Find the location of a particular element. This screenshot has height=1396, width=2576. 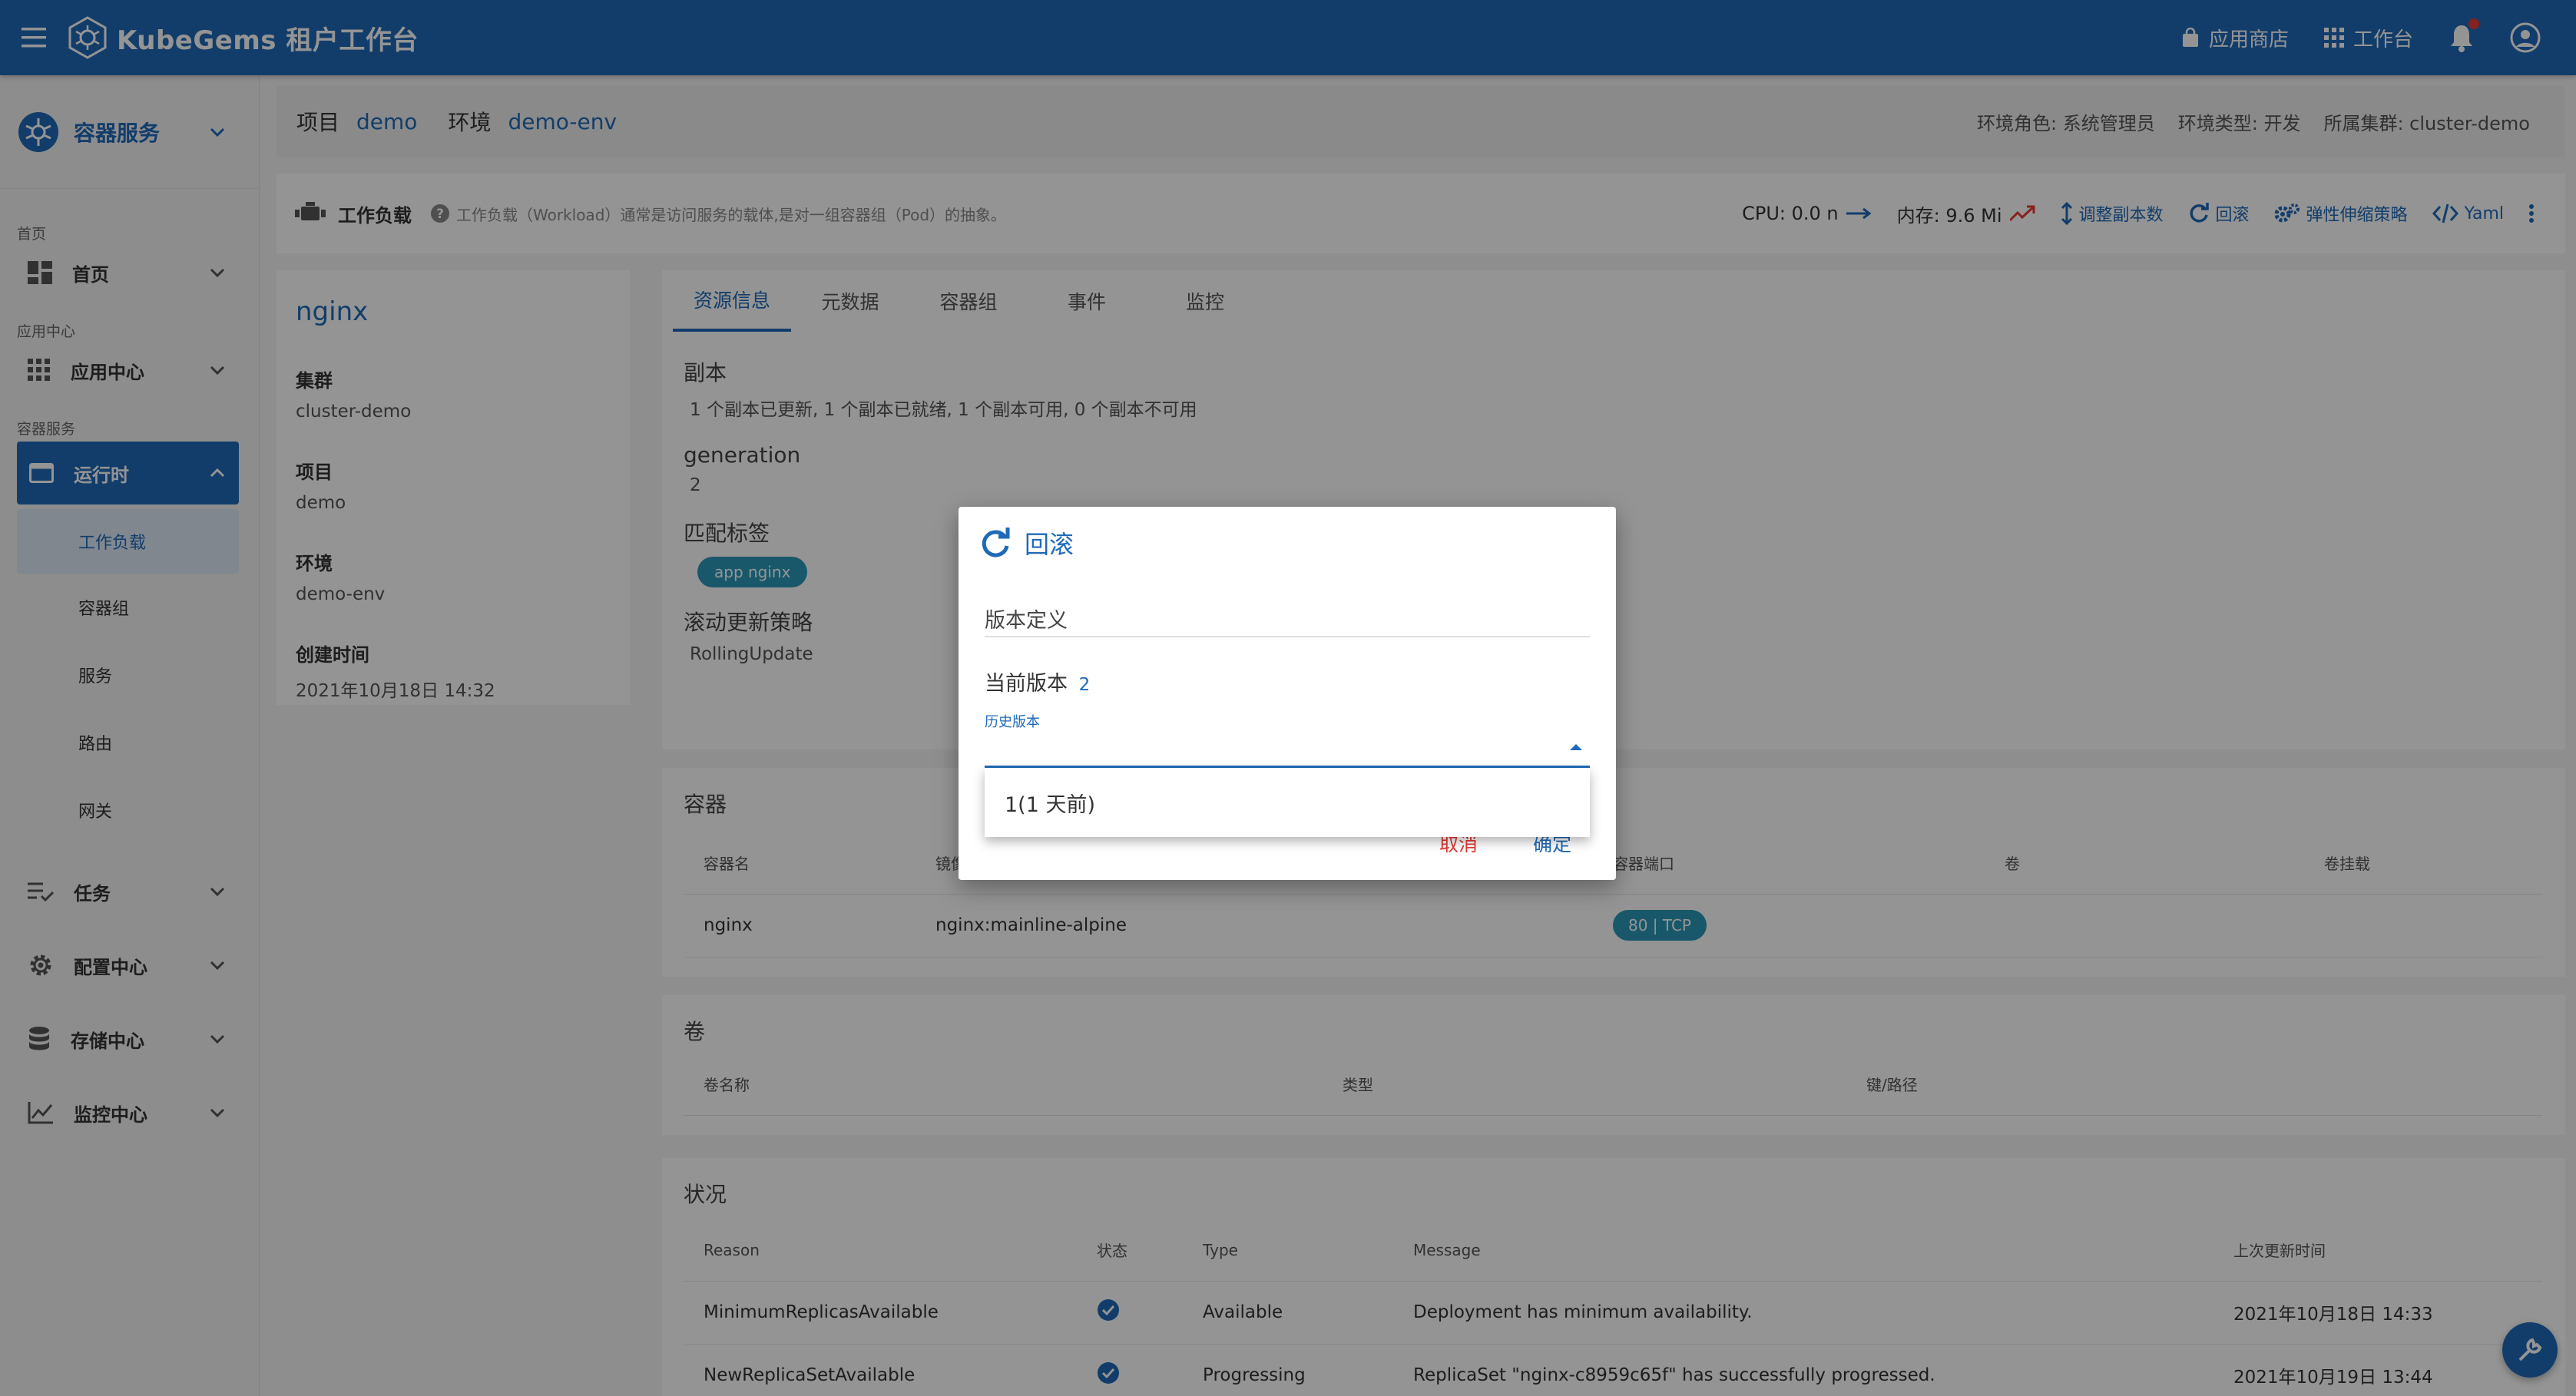

history-version-option: 1(1 天前) is located at coordinates (1287, 802).